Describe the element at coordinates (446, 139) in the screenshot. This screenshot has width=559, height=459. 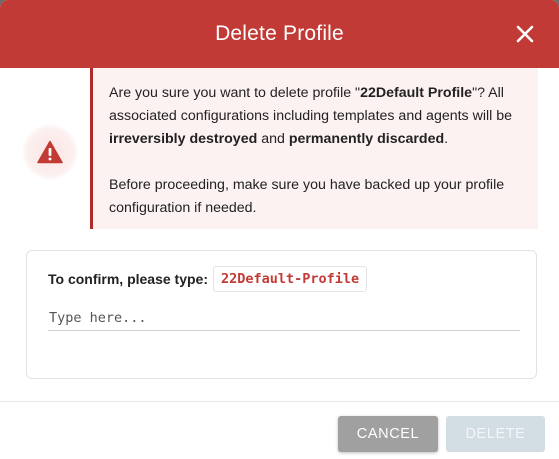
I see `warning-text-part: .` at that location.